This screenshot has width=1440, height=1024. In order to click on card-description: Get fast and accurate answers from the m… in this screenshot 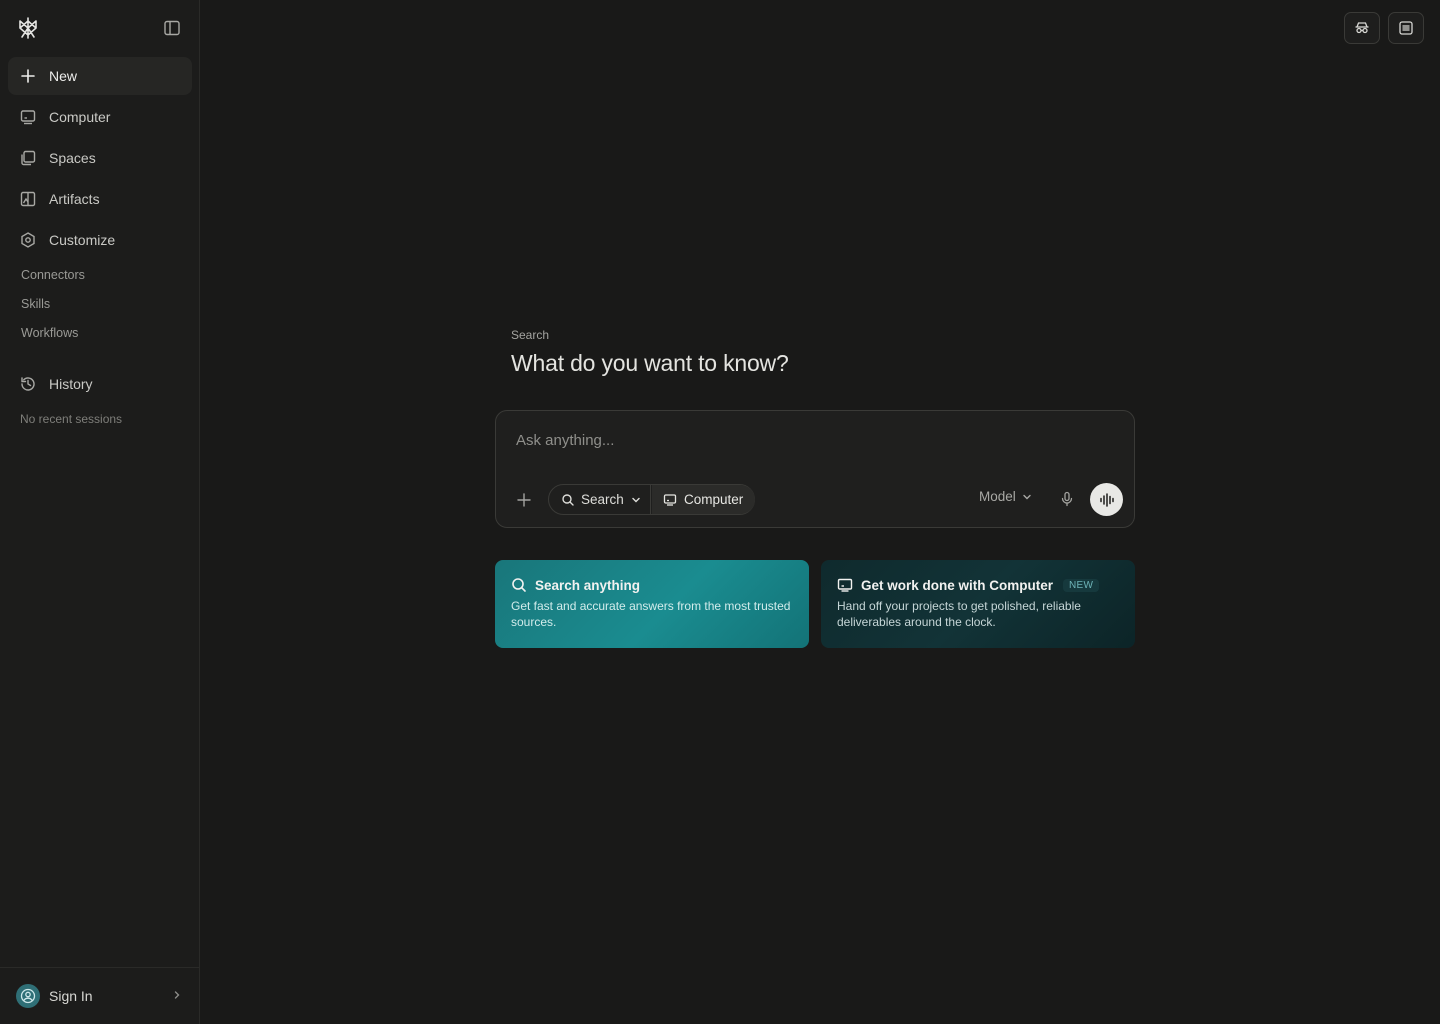, I will do `click(651, 614)`.